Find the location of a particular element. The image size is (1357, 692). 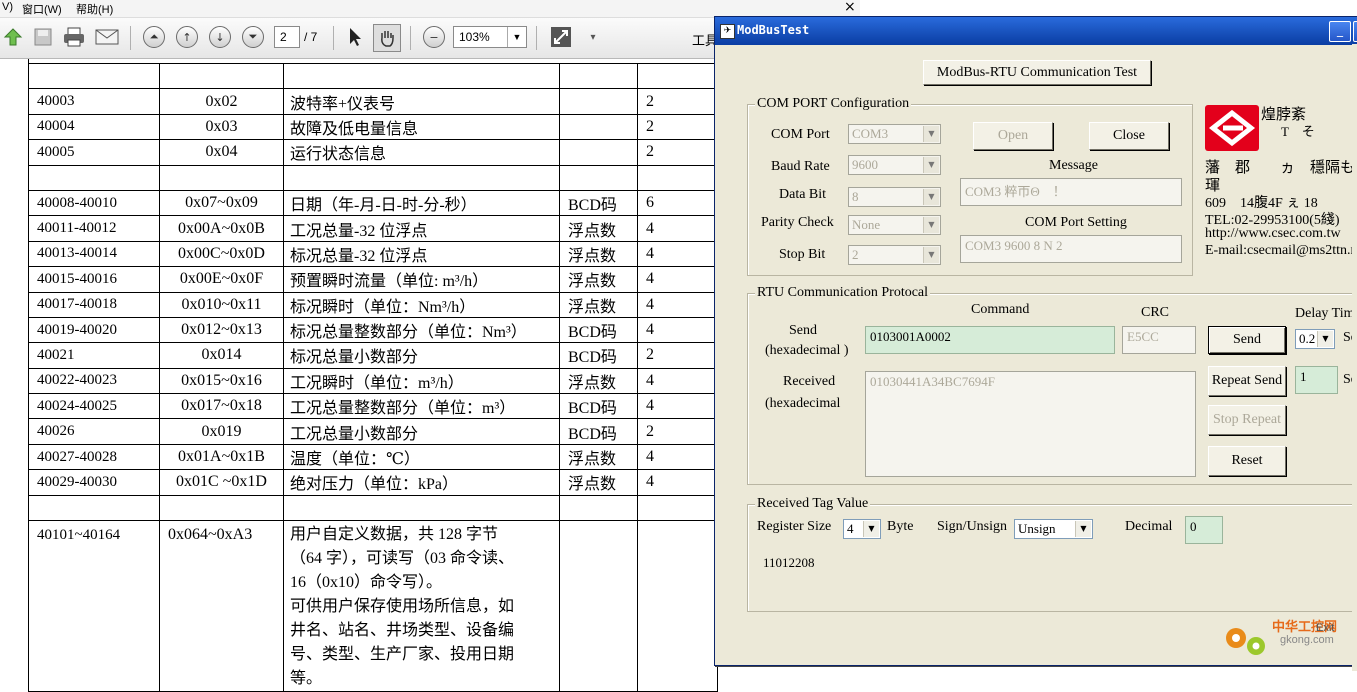

table-cell: 0x00A~0x0B is located at coordinates (221, 228).